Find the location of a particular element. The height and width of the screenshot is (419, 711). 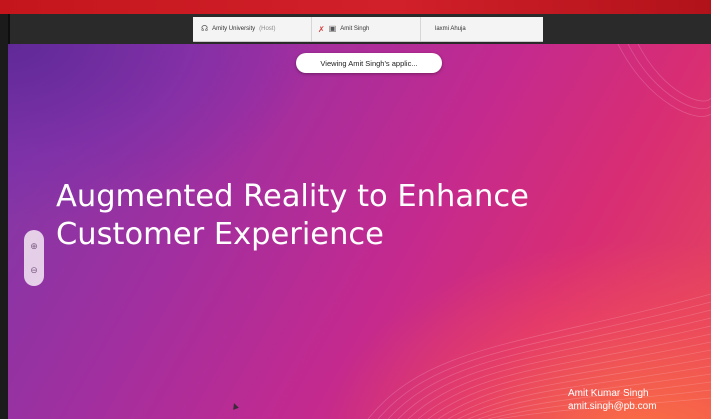

author-name: Amit Kumar Singh is located at coordinates (608, 393).